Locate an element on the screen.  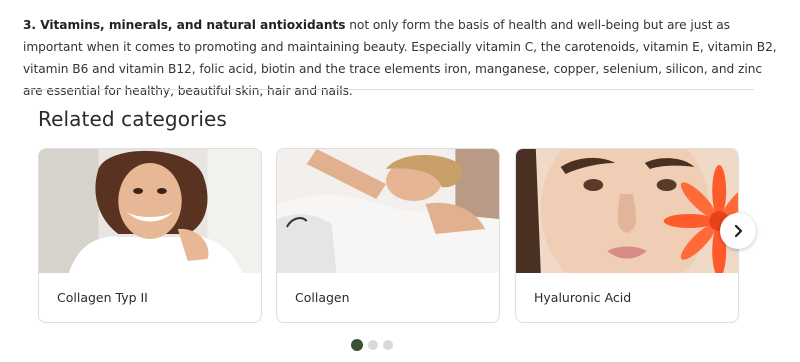
category-card-label: Collagen is located at coordinates (322, 297).